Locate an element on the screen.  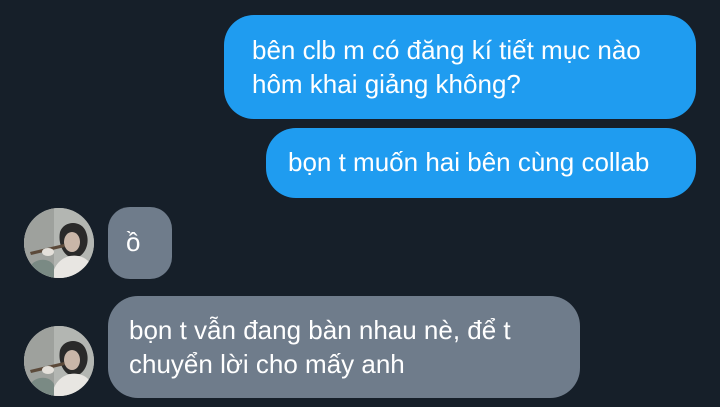
outgoing-message-bubble: bọn t muốn hai bên cùng collab is located at coordinates (481, 163).